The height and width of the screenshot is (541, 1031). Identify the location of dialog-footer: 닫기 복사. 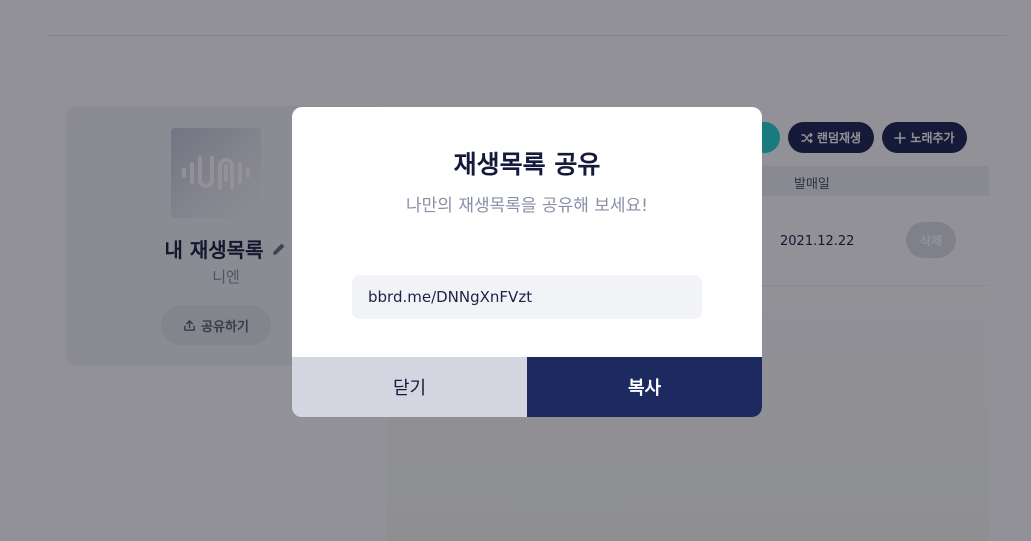
(527, 387).